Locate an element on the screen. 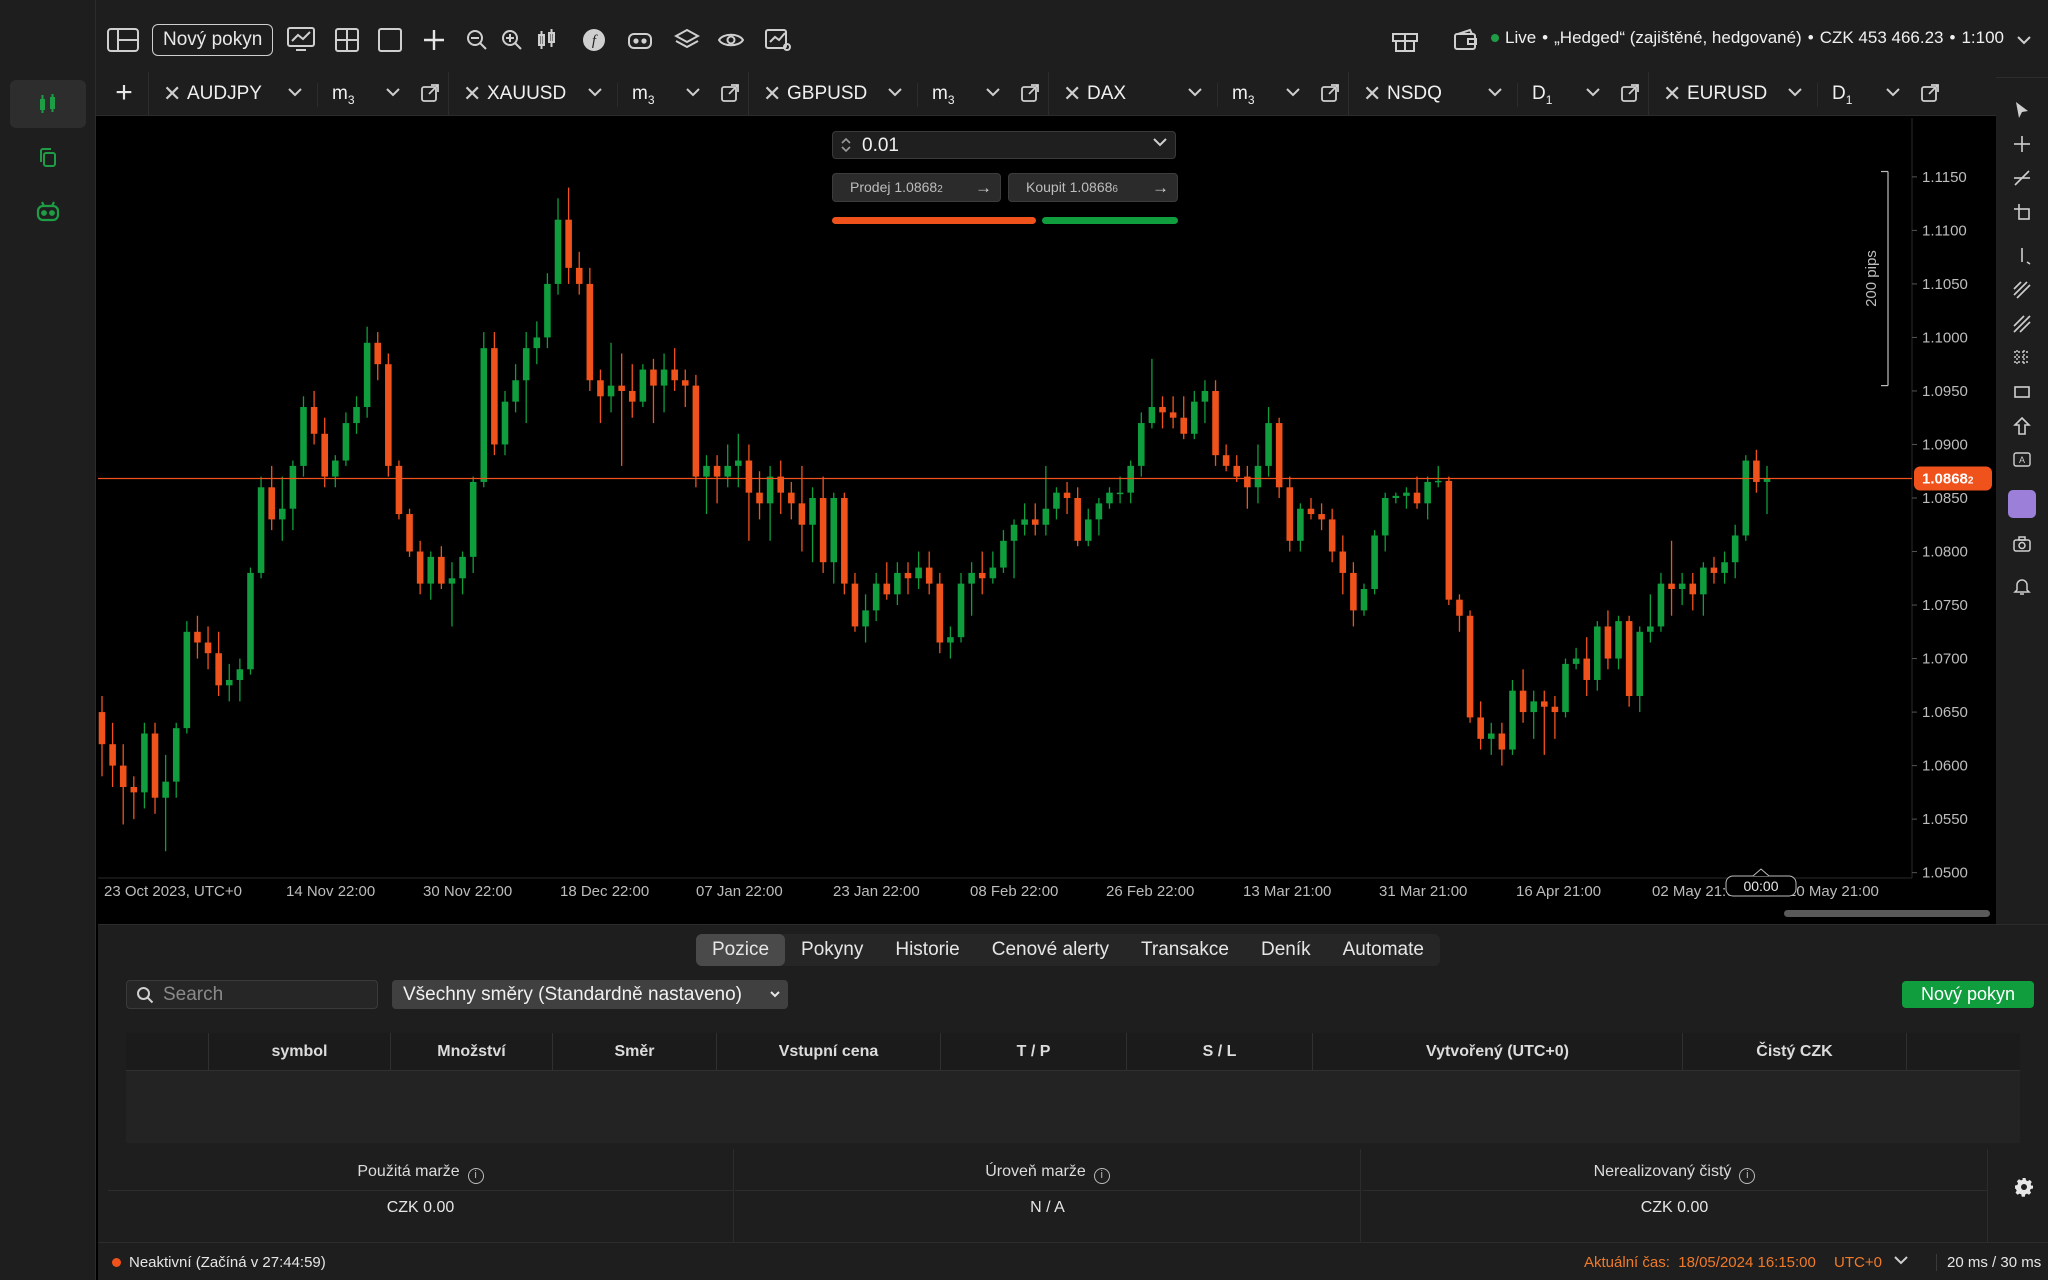  column-header: T / P is located at coordinates (1033, 1052).